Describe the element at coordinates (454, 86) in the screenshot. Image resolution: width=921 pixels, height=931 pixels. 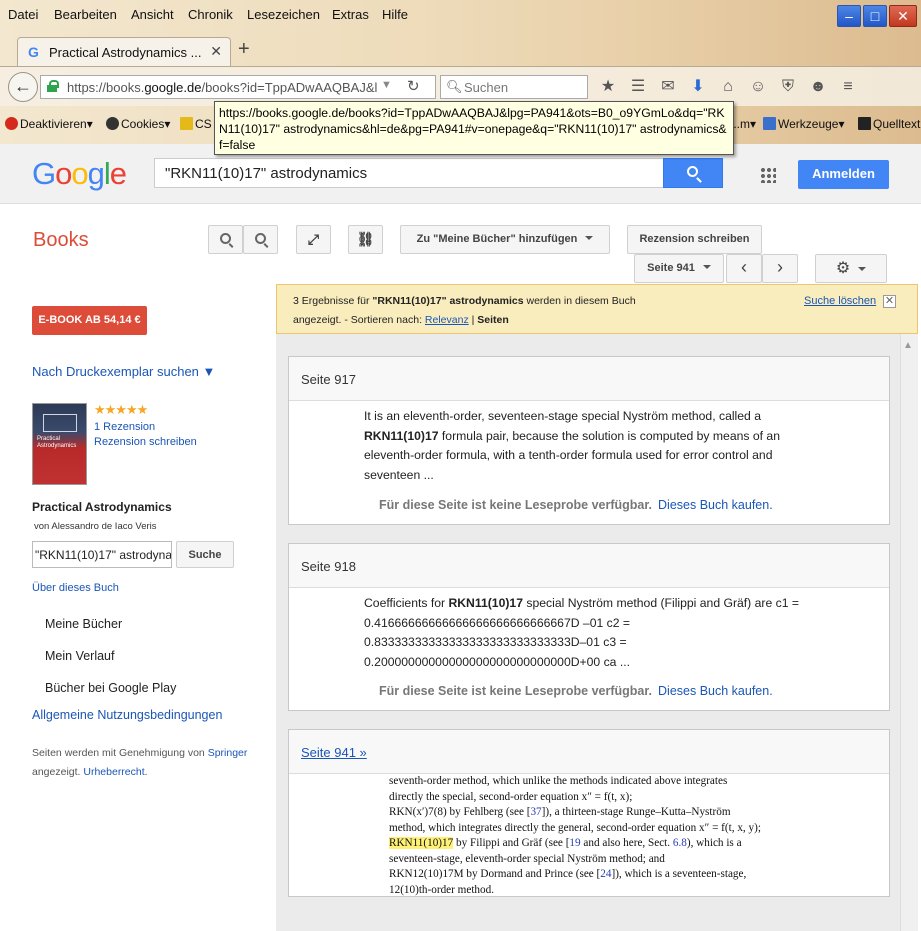
I see `search-icon: 🔍︎` at that location.